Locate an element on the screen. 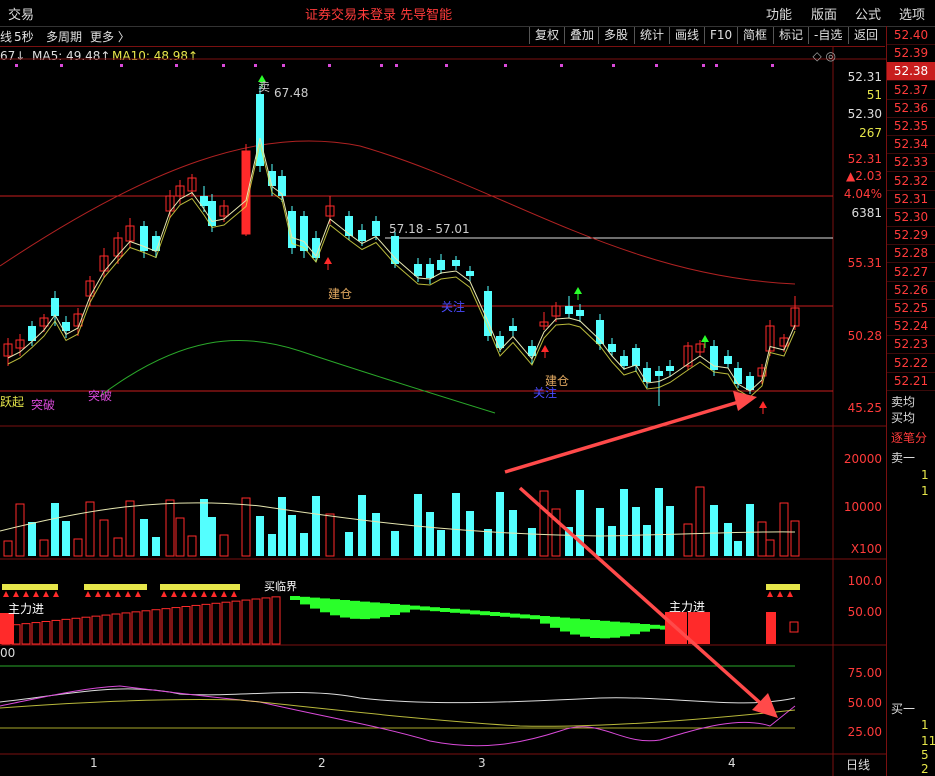 The image size is (935, 776). price-level: 52.23 is located at coordinates (911, 345).